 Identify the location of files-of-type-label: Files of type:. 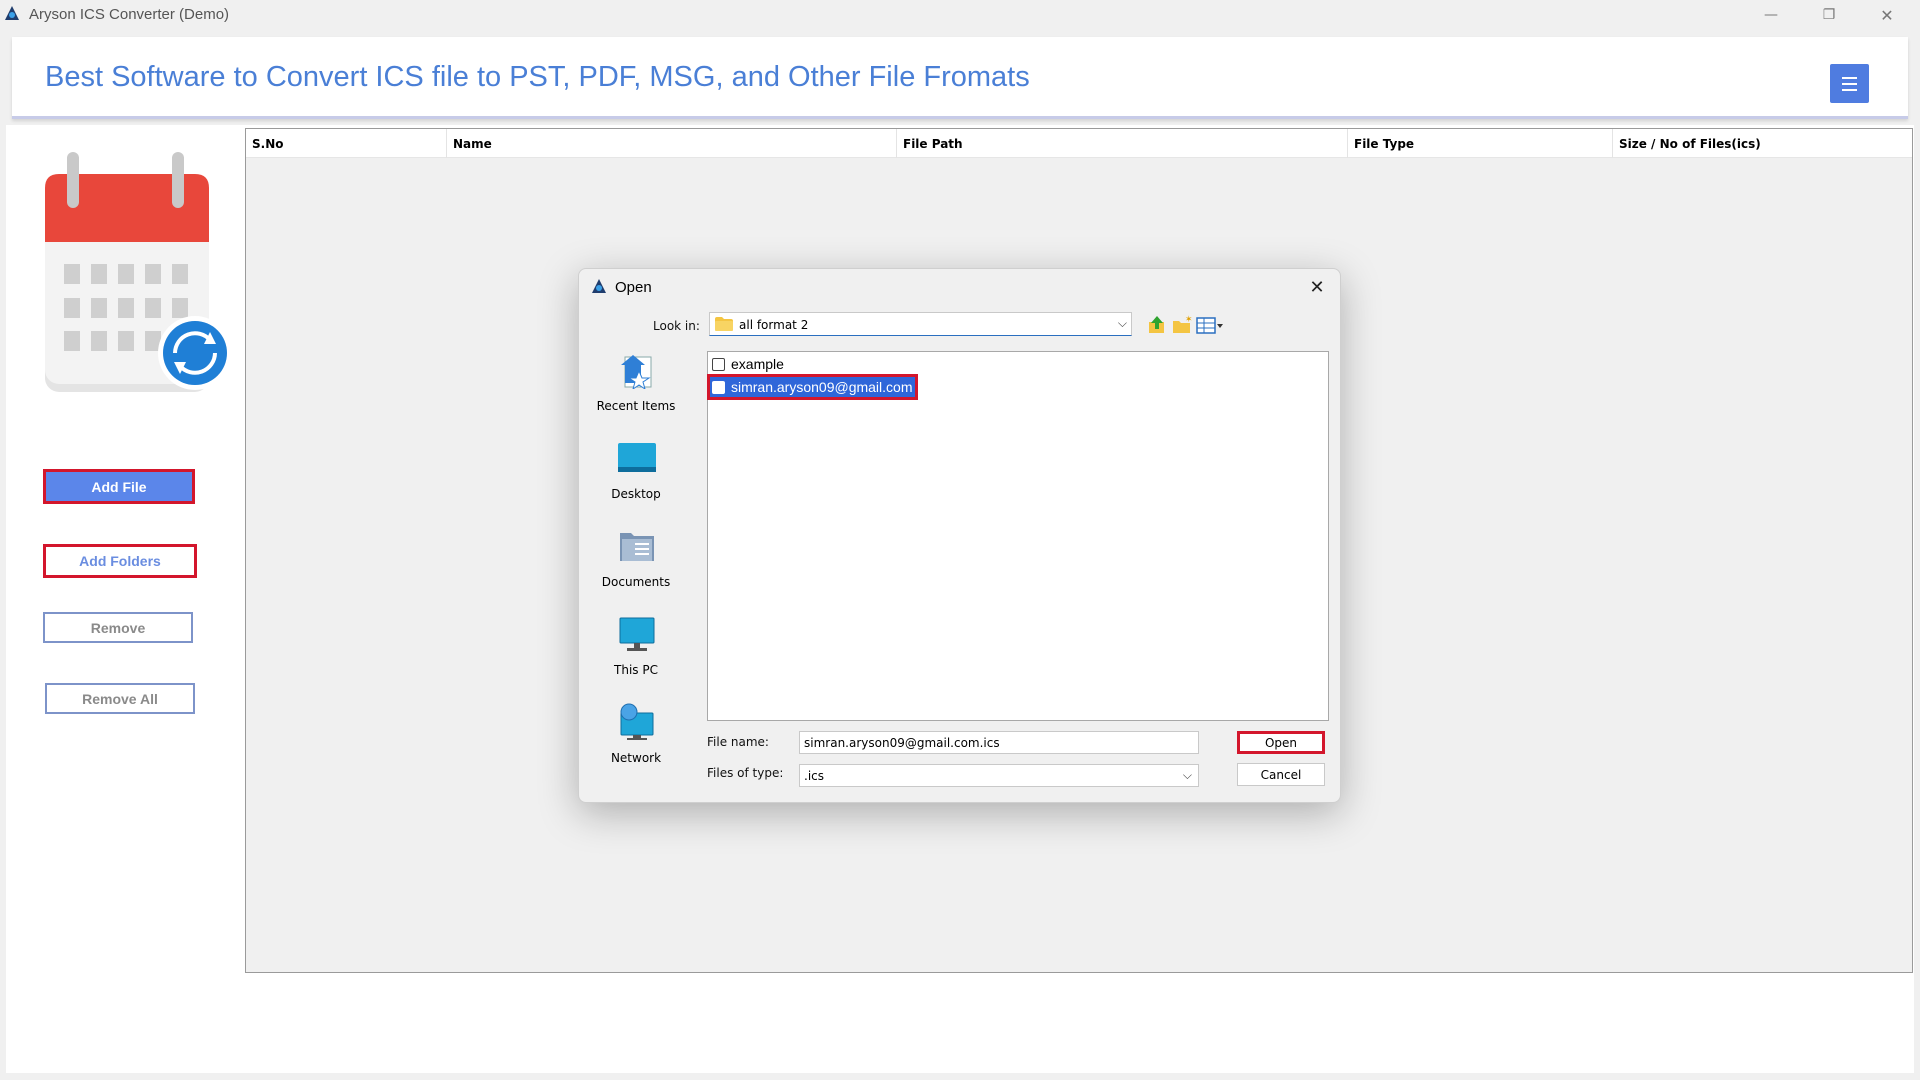
(745, 773).